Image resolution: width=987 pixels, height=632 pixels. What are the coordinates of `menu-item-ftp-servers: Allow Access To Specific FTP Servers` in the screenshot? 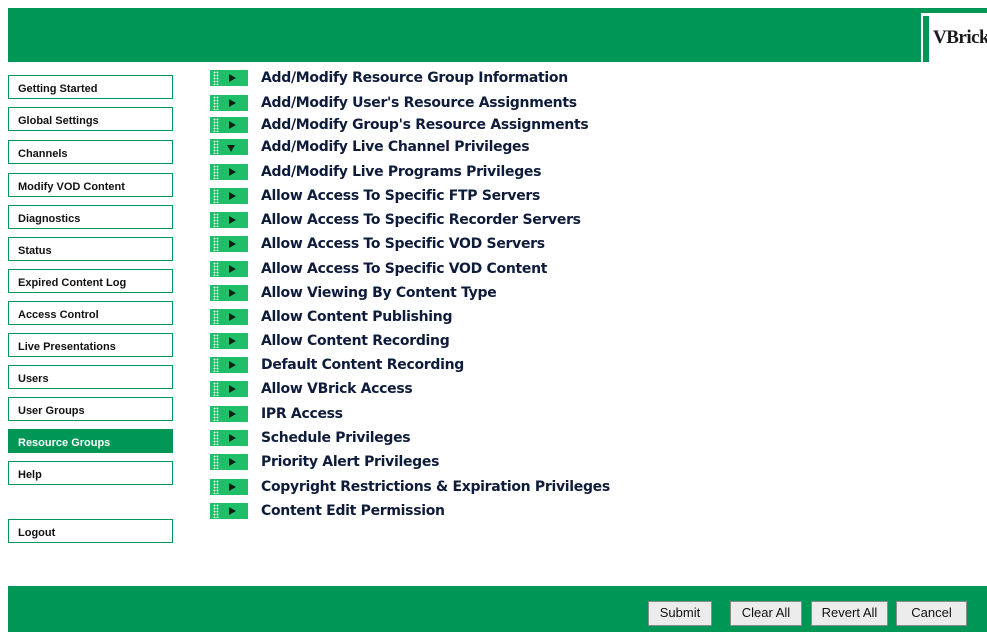 It's located at (560, 196).